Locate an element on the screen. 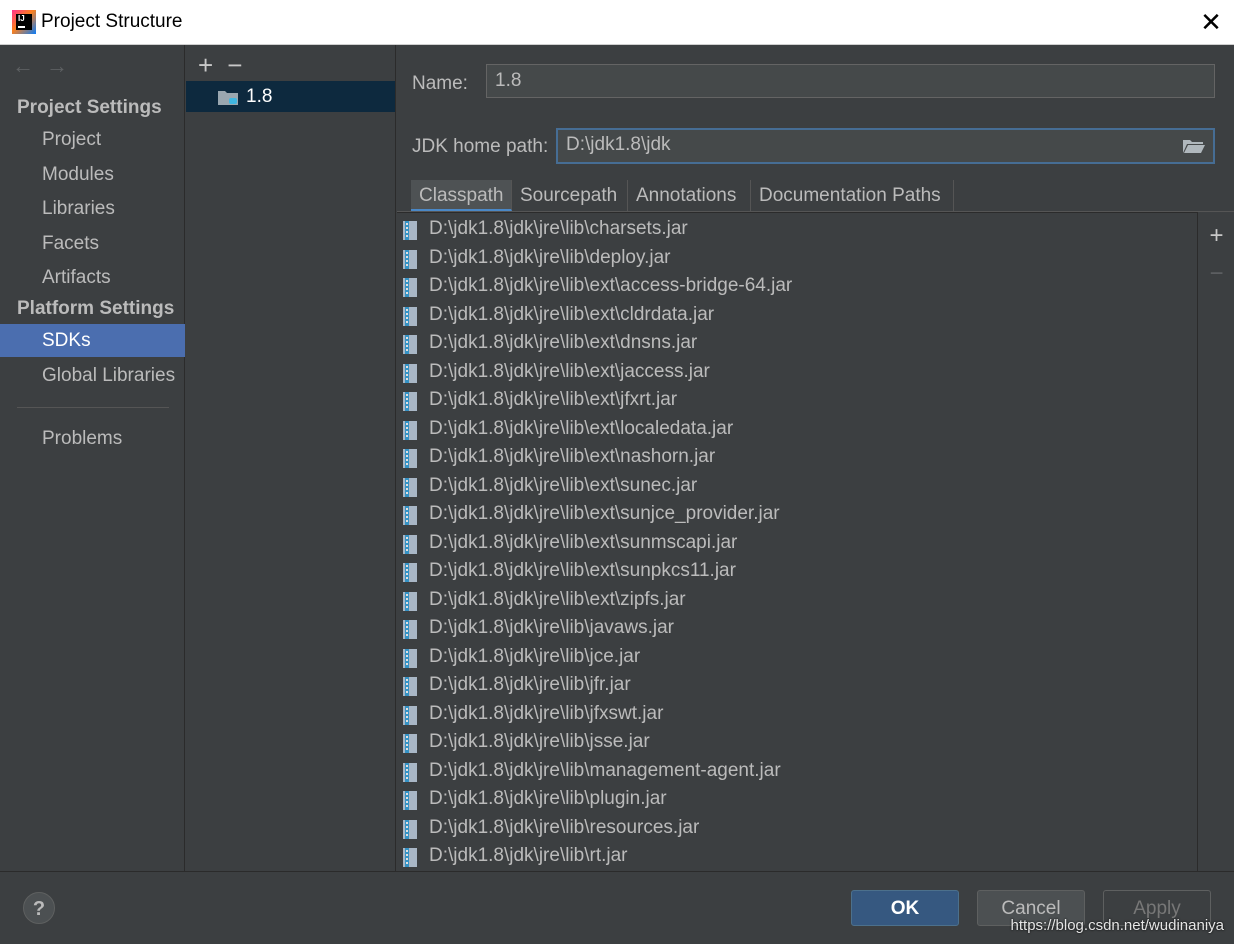  sdk-list-panel: + − 1.8 is located at coordinates (291, 458).